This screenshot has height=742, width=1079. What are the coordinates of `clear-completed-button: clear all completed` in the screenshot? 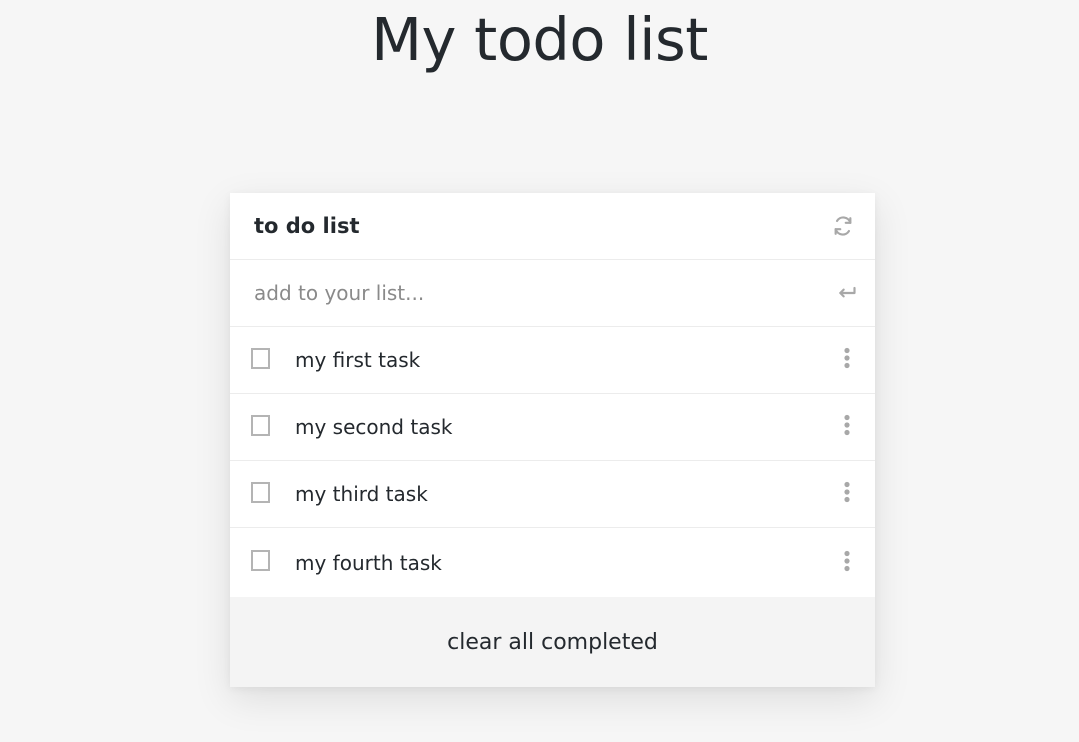 It's located at (552, 642).